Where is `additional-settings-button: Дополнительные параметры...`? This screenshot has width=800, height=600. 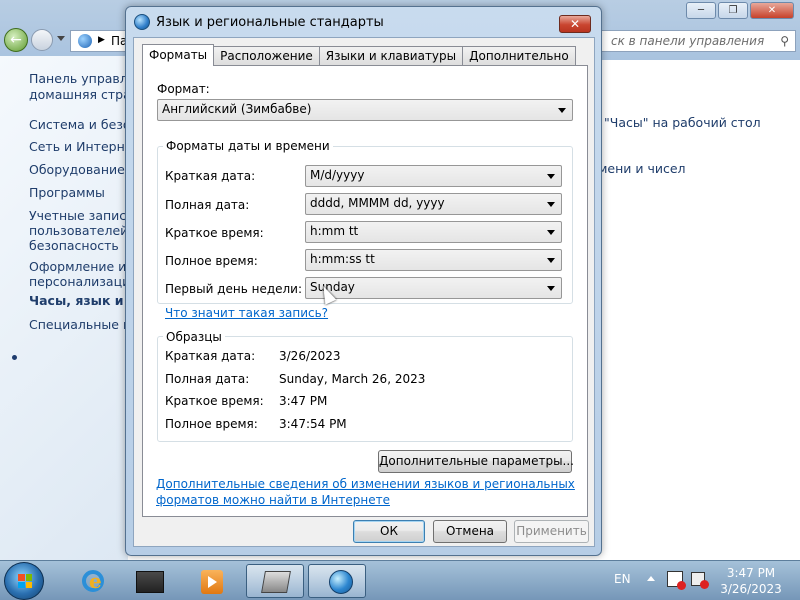 additional-settings-button: Дополнительные параметры... is located at coordinates (476, 461).